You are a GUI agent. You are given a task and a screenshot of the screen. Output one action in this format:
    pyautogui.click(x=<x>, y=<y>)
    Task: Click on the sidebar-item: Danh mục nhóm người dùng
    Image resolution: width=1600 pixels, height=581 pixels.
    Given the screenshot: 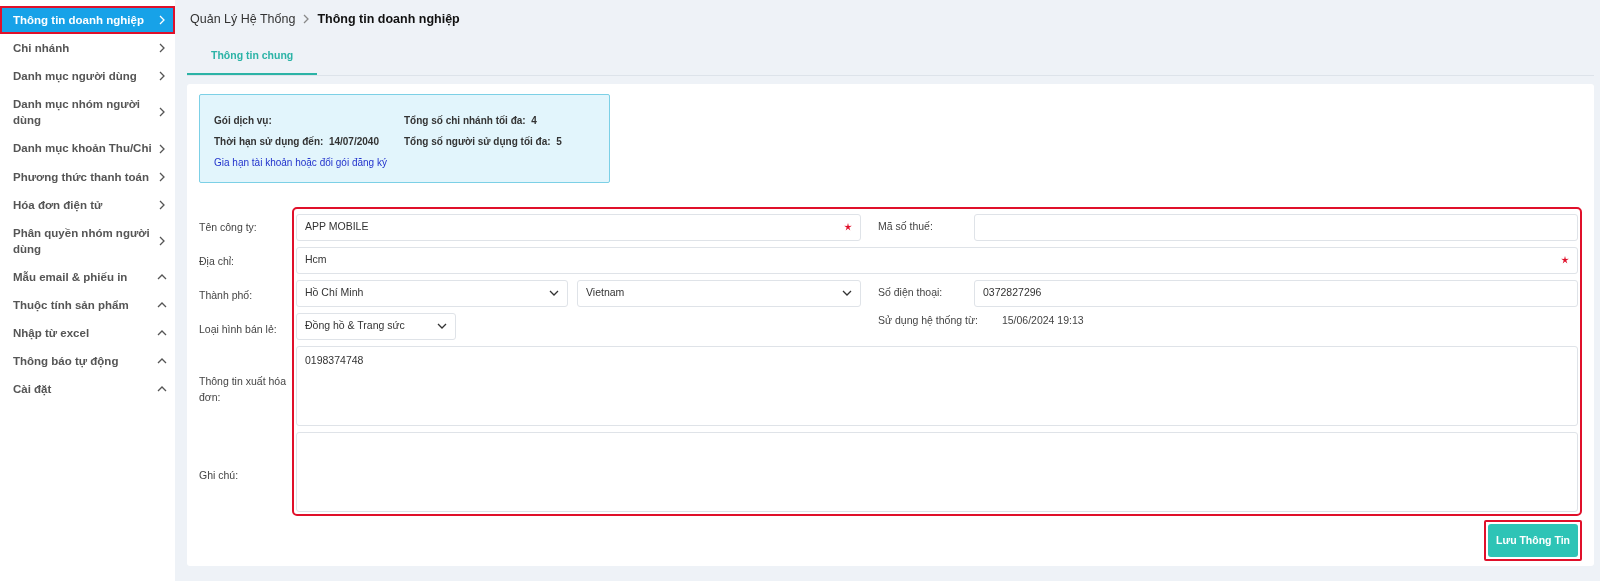 What is the action you would take?
    pyautogui.click(x=87, y=112)
    